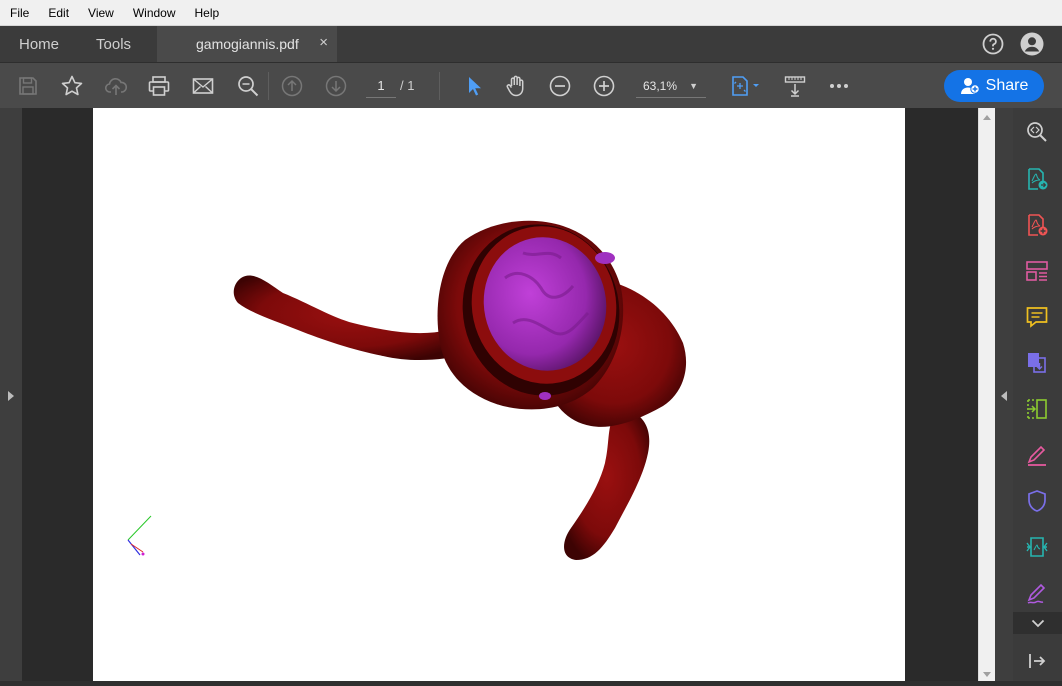 This screenshot has height=686, width=1062. What do you see at coordinates (993, 44) in the screenshot?
I see `help-icon` at bounding box center [993, 44].